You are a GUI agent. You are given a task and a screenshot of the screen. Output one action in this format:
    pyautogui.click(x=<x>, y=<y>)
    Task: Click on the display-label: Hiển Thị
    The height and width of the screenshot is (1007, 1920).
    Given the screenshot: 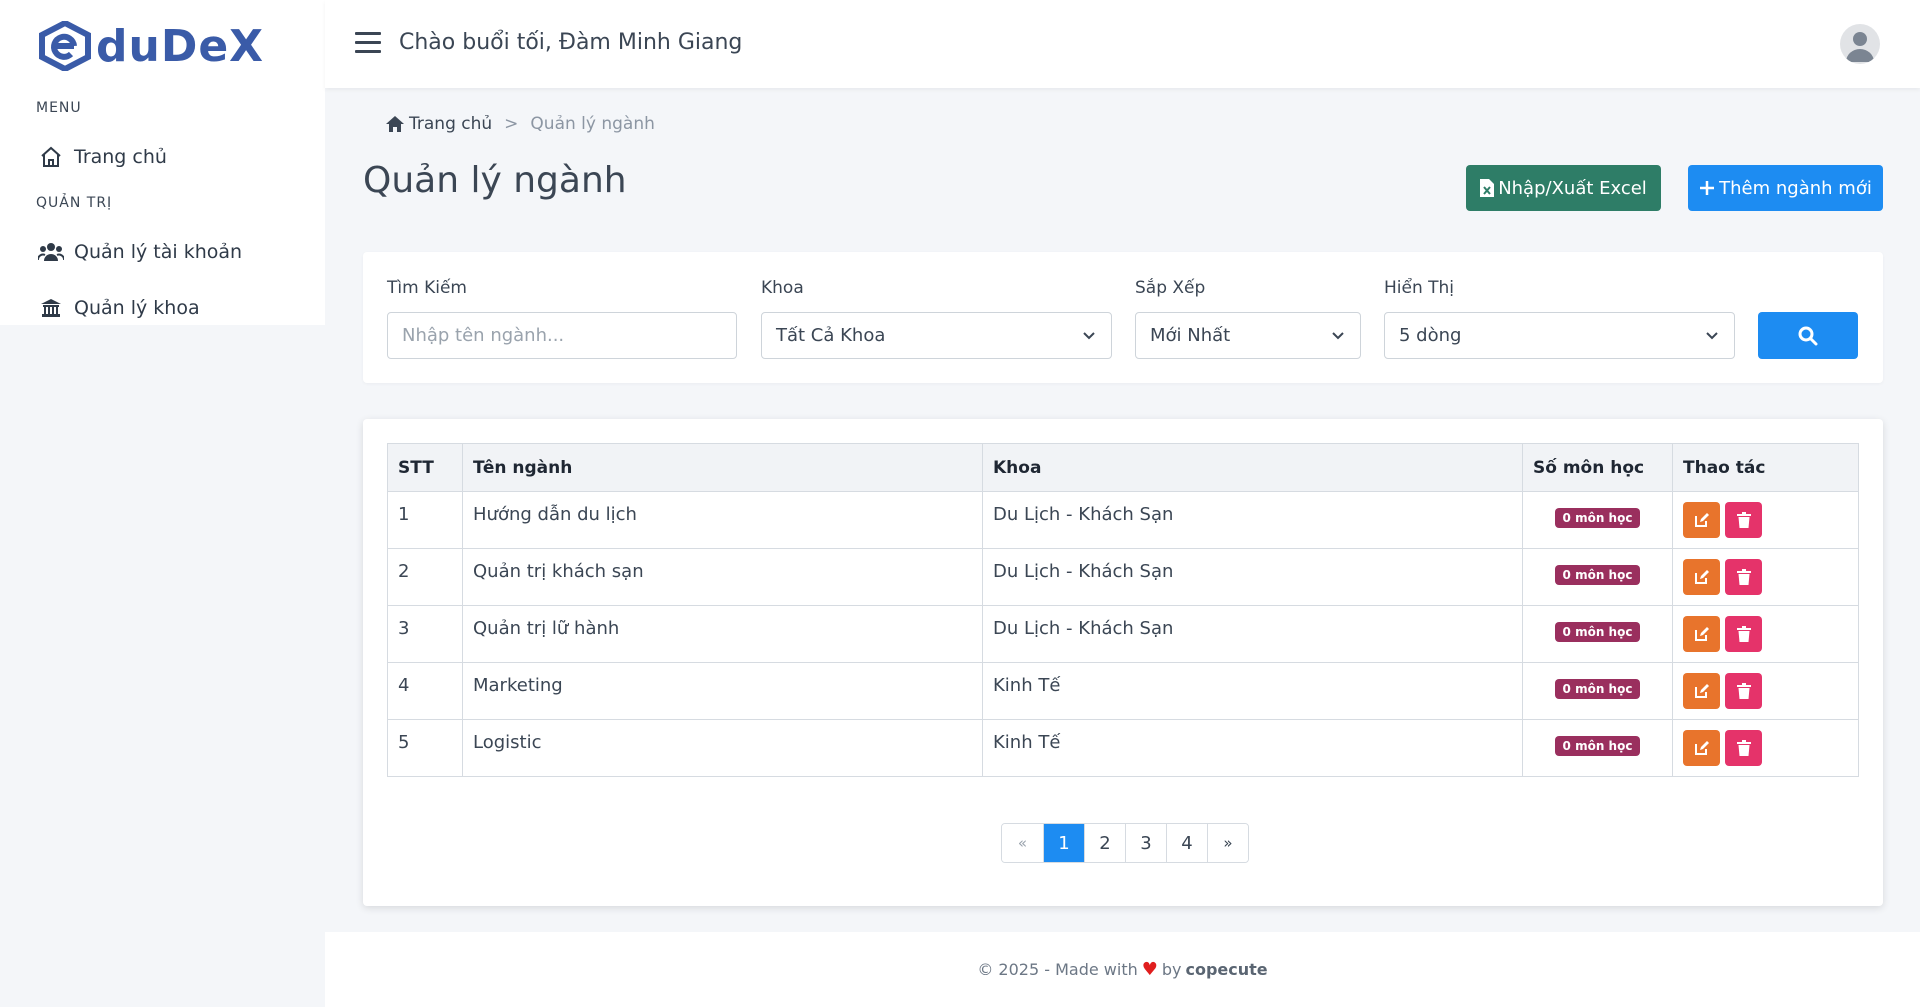 What is the action you would take?
    pyautogui.click(x=1419, y=288)
    